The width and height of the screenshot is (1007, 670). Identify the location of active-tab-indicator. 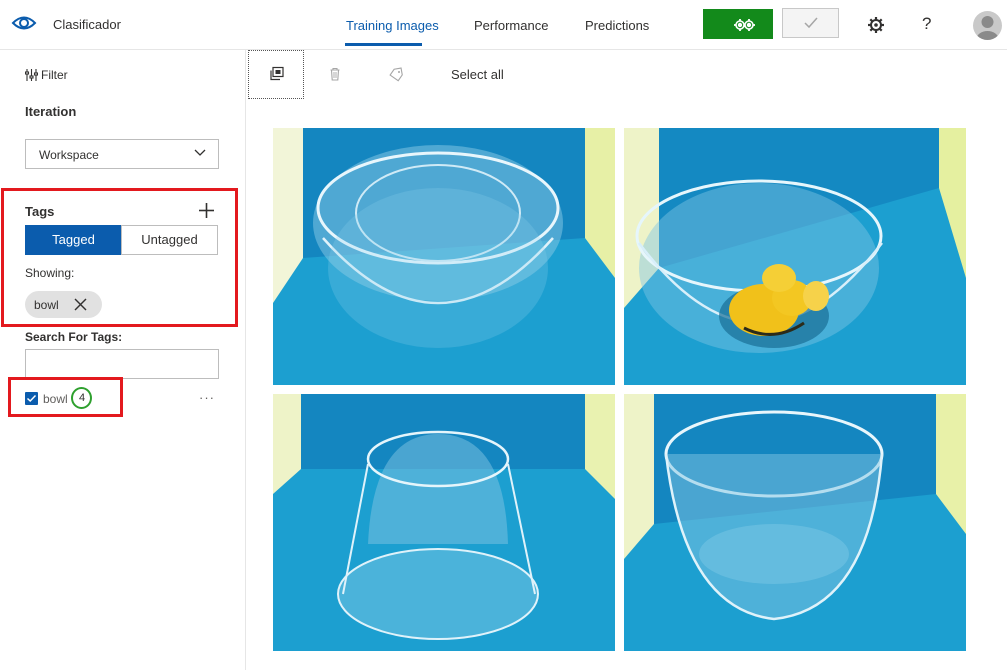
(383, 44).